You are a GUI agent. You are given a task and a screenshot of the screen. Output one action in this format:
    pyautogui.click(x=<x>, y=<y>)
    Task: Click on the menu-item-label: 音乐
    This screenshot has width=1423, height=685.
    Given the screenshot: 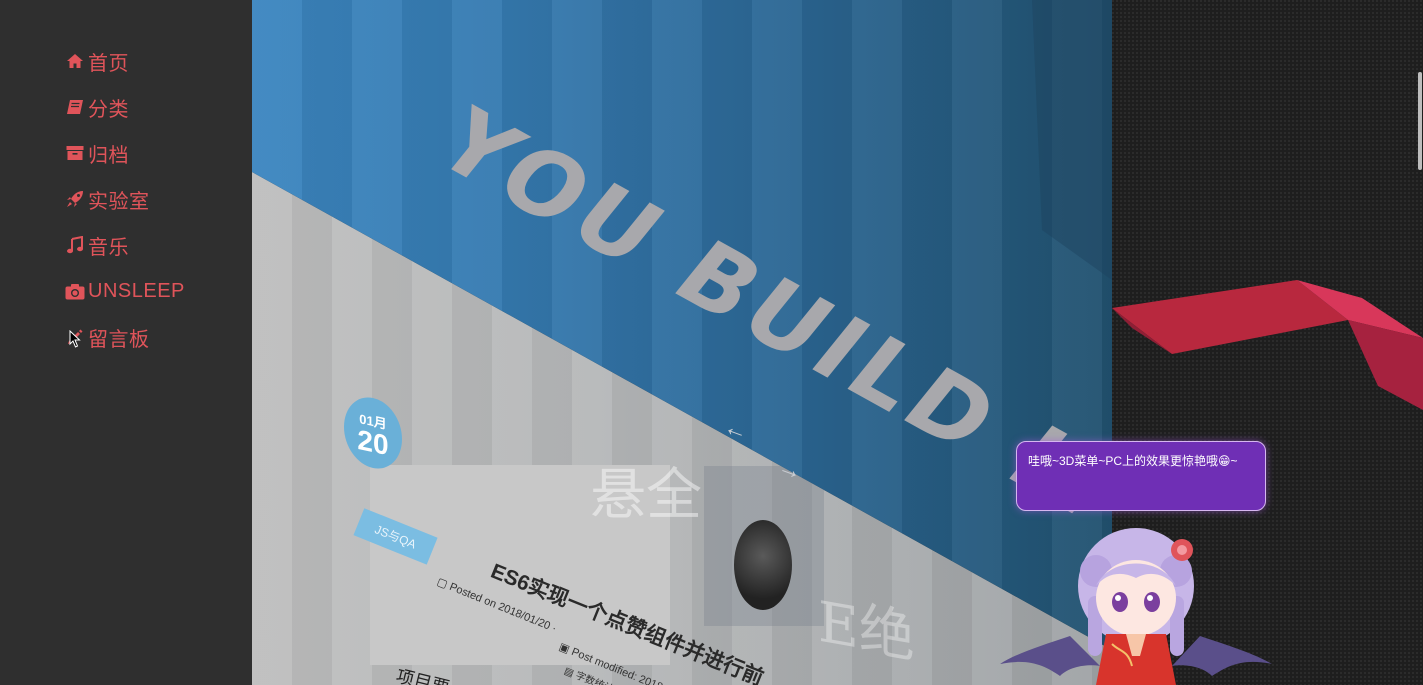 What is the action you would take?
    pyautogui.click(x=108, y=247)
    